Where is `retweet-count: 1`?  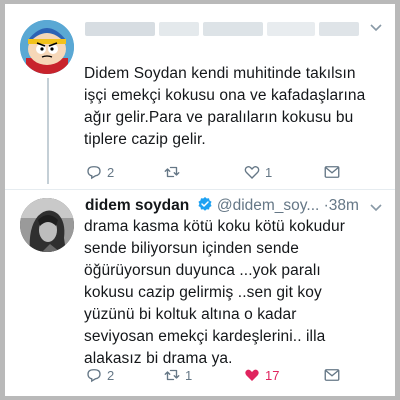 retweet-count: 1 is located at coordinates (189, 375).